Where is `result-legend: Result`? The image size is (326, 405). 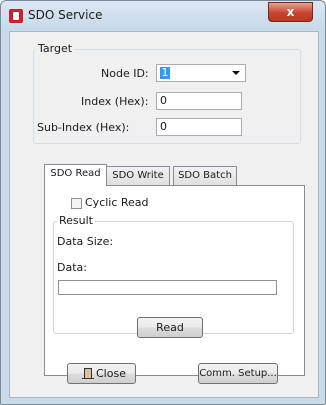 result-legend: Result is located at coordinates (76, 220).